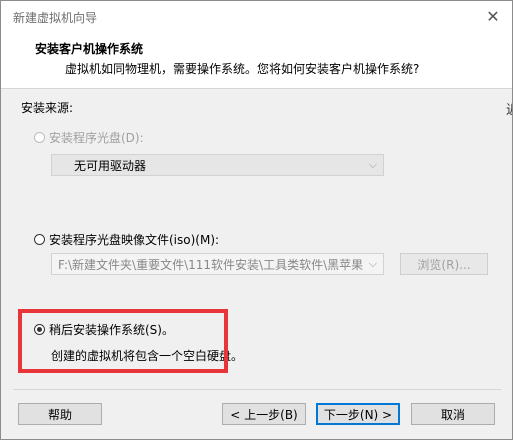 The width and height of the screenshot is (513, 440). Describe the element at coordinates (47, 108) in the screenshot. I see `install-source-label: 安装来源:` at that location.